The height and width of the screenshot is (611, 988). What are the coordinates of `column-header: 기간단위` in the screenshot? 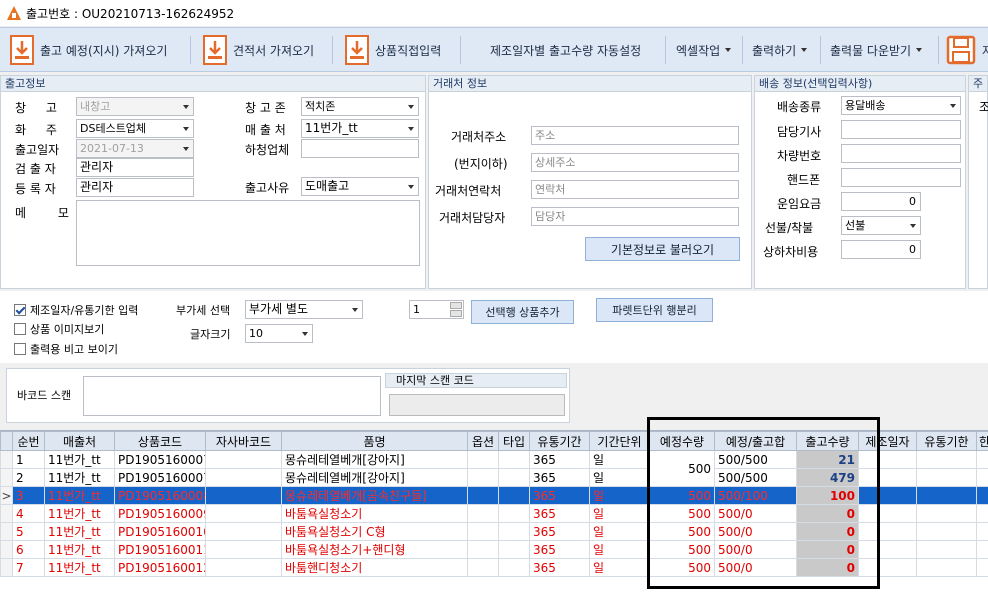 It's located at (619, 441).